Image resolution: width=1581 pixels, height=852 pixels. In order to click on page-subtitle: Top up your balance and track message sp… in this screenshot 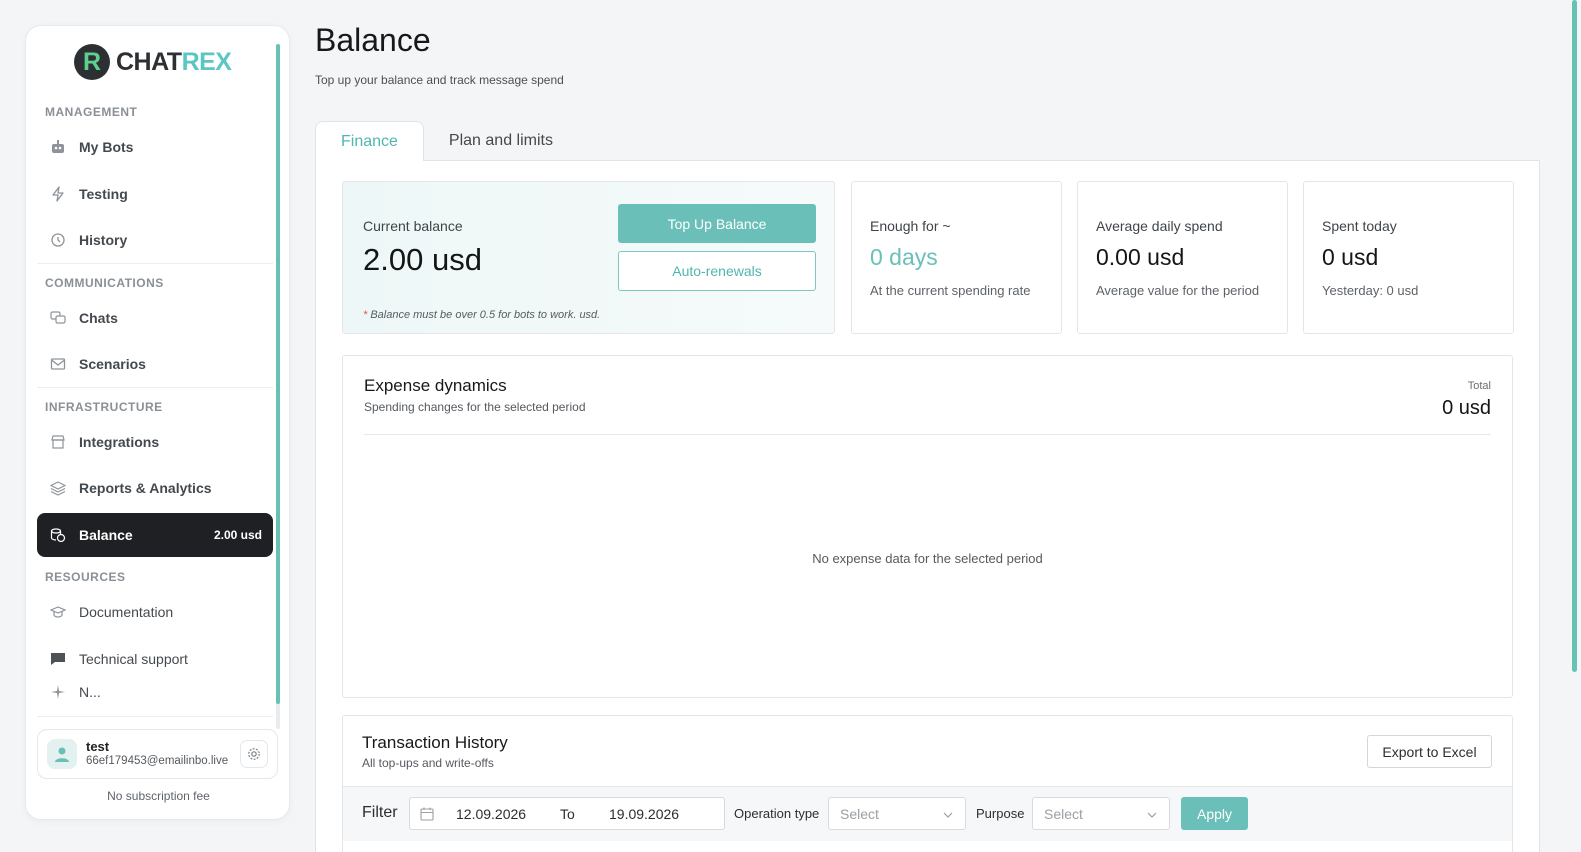, I will do `click(439, 80)`.